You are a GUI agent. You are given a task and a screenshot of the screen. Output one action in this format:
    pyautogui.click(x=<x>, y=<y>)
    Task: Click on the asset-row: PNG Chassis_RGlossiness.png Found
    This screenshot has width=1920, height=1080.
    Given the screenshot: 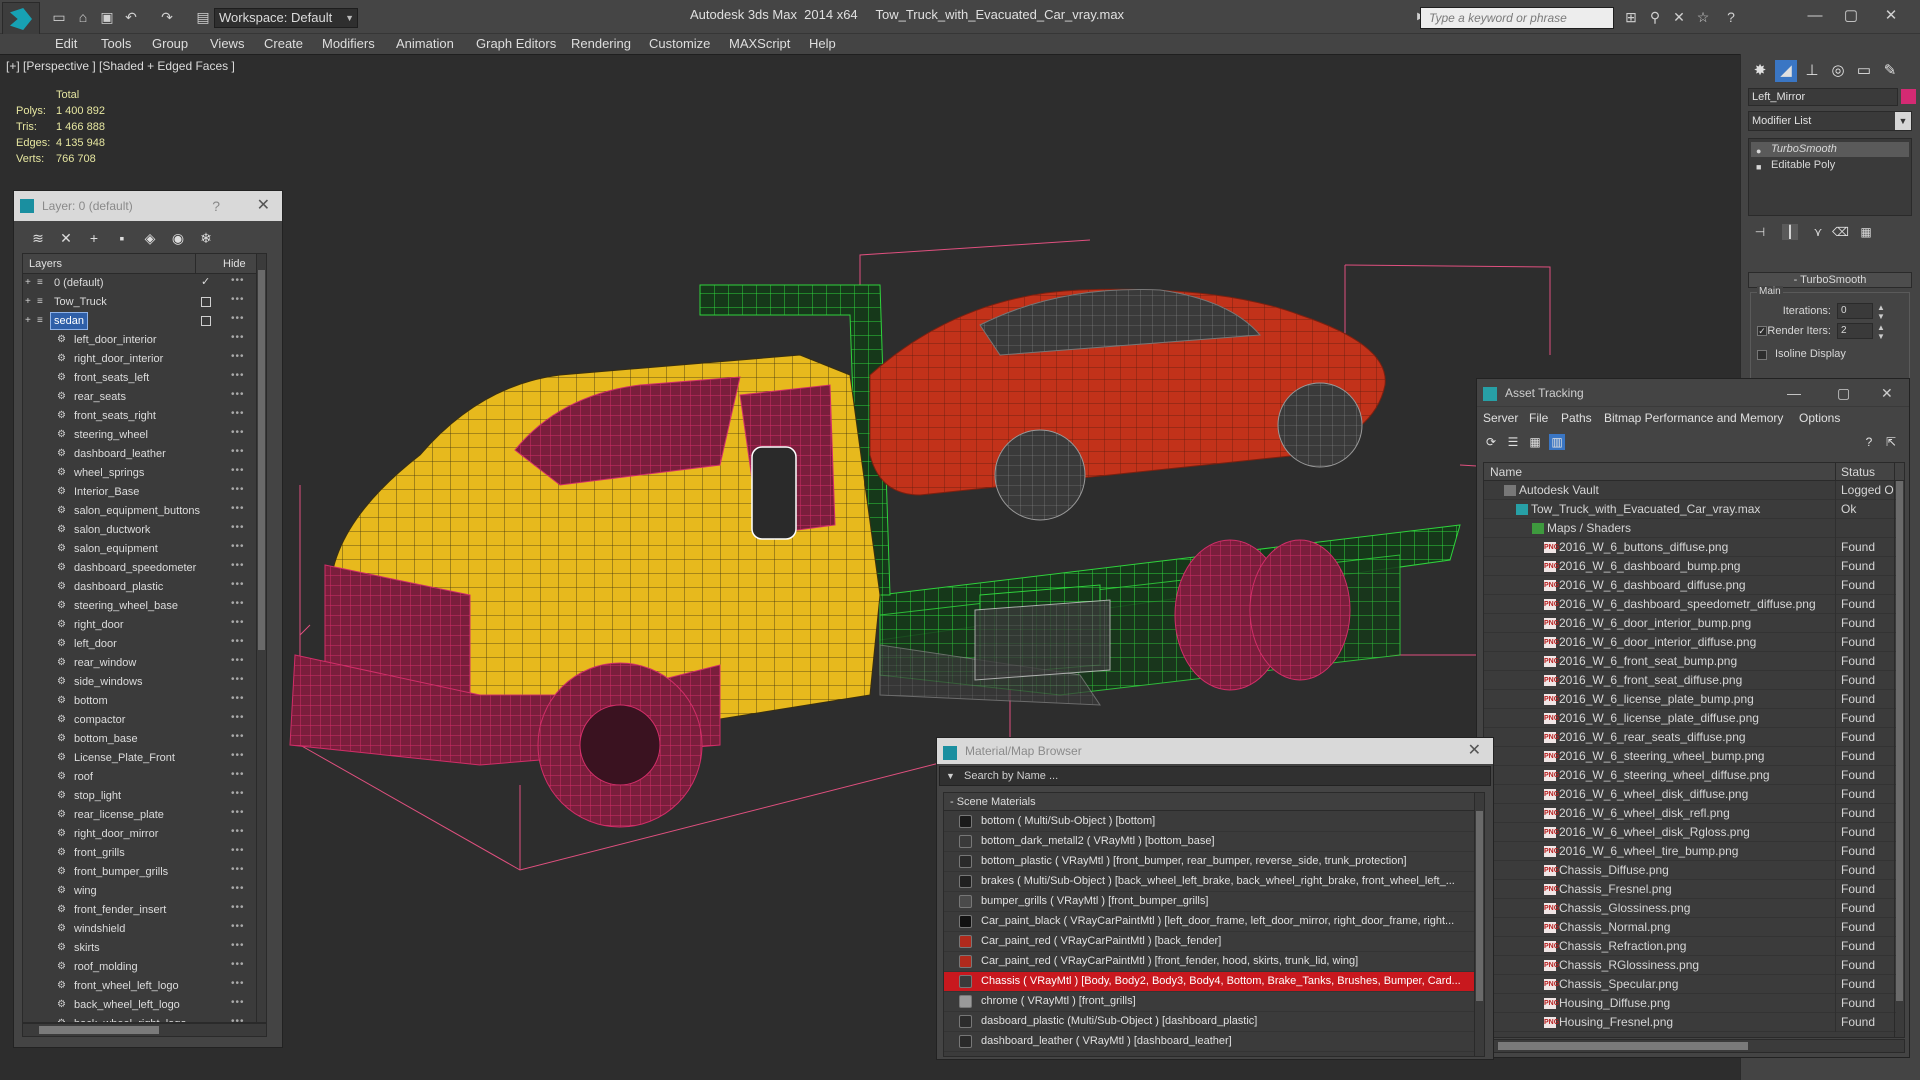 What is the action you would take?
    pyautogui.click(x=1690, y=965)
    